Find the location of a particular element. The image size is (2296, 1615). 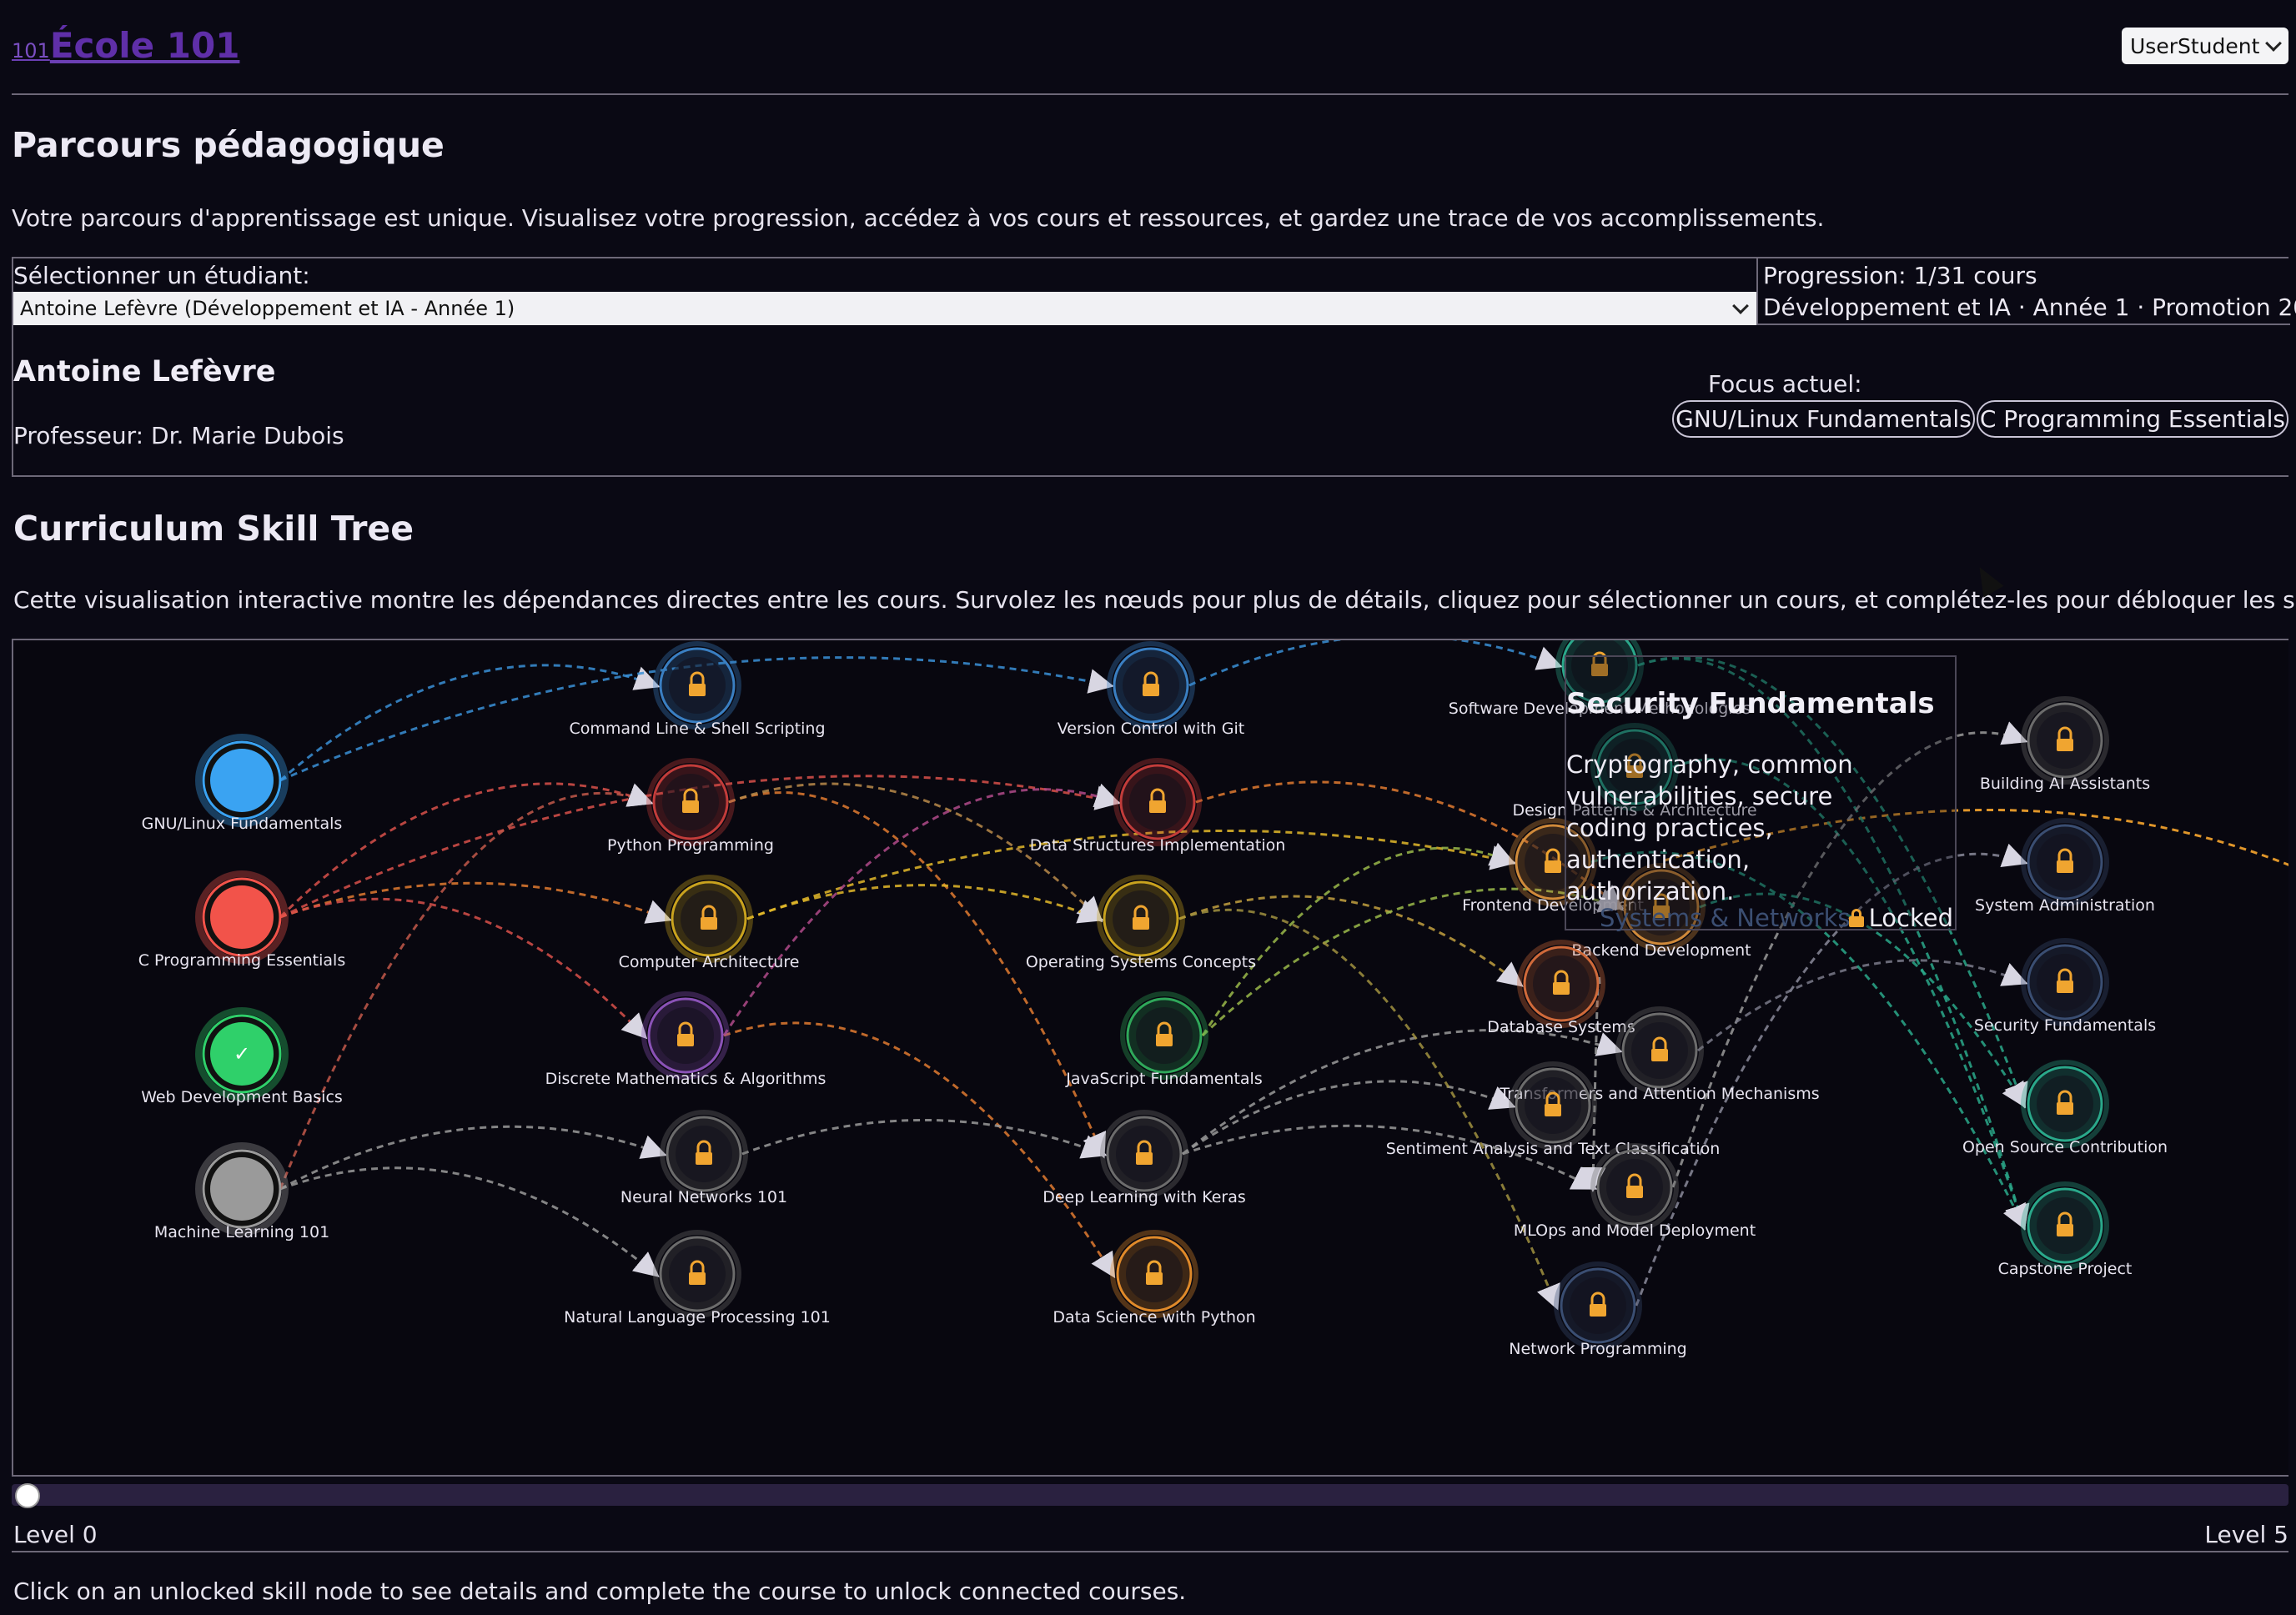

skill-node: Capstone Project is located at coordinates (2065, 1229).